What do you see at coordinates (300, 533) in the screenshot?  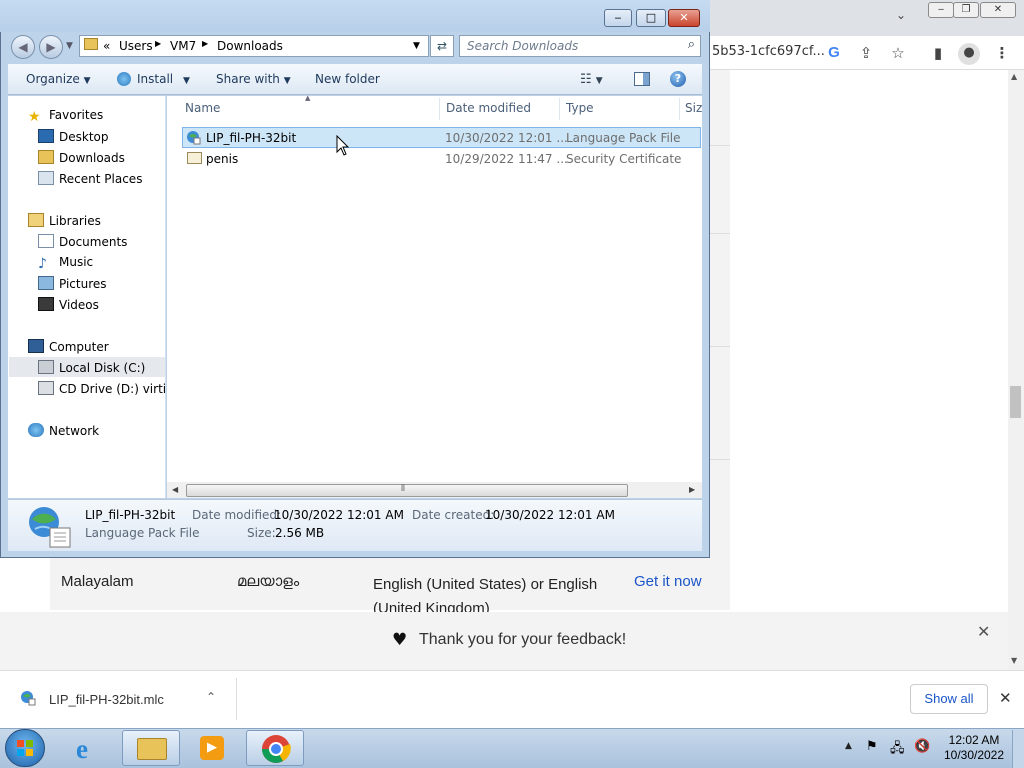 I see `detail-size: 2.56 MB` at bounding box center [300, 533].